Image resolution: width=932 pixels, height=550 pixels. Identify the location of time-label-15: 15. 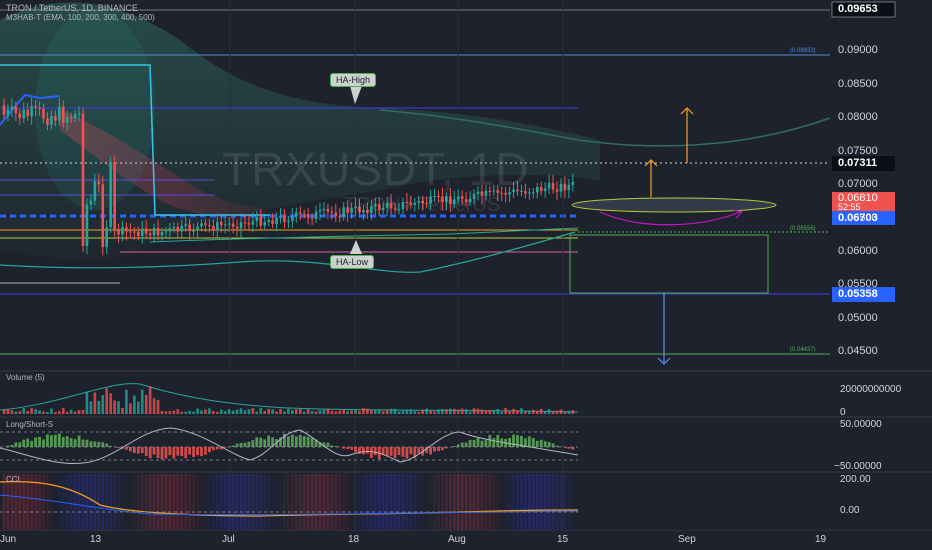
(563, 539).